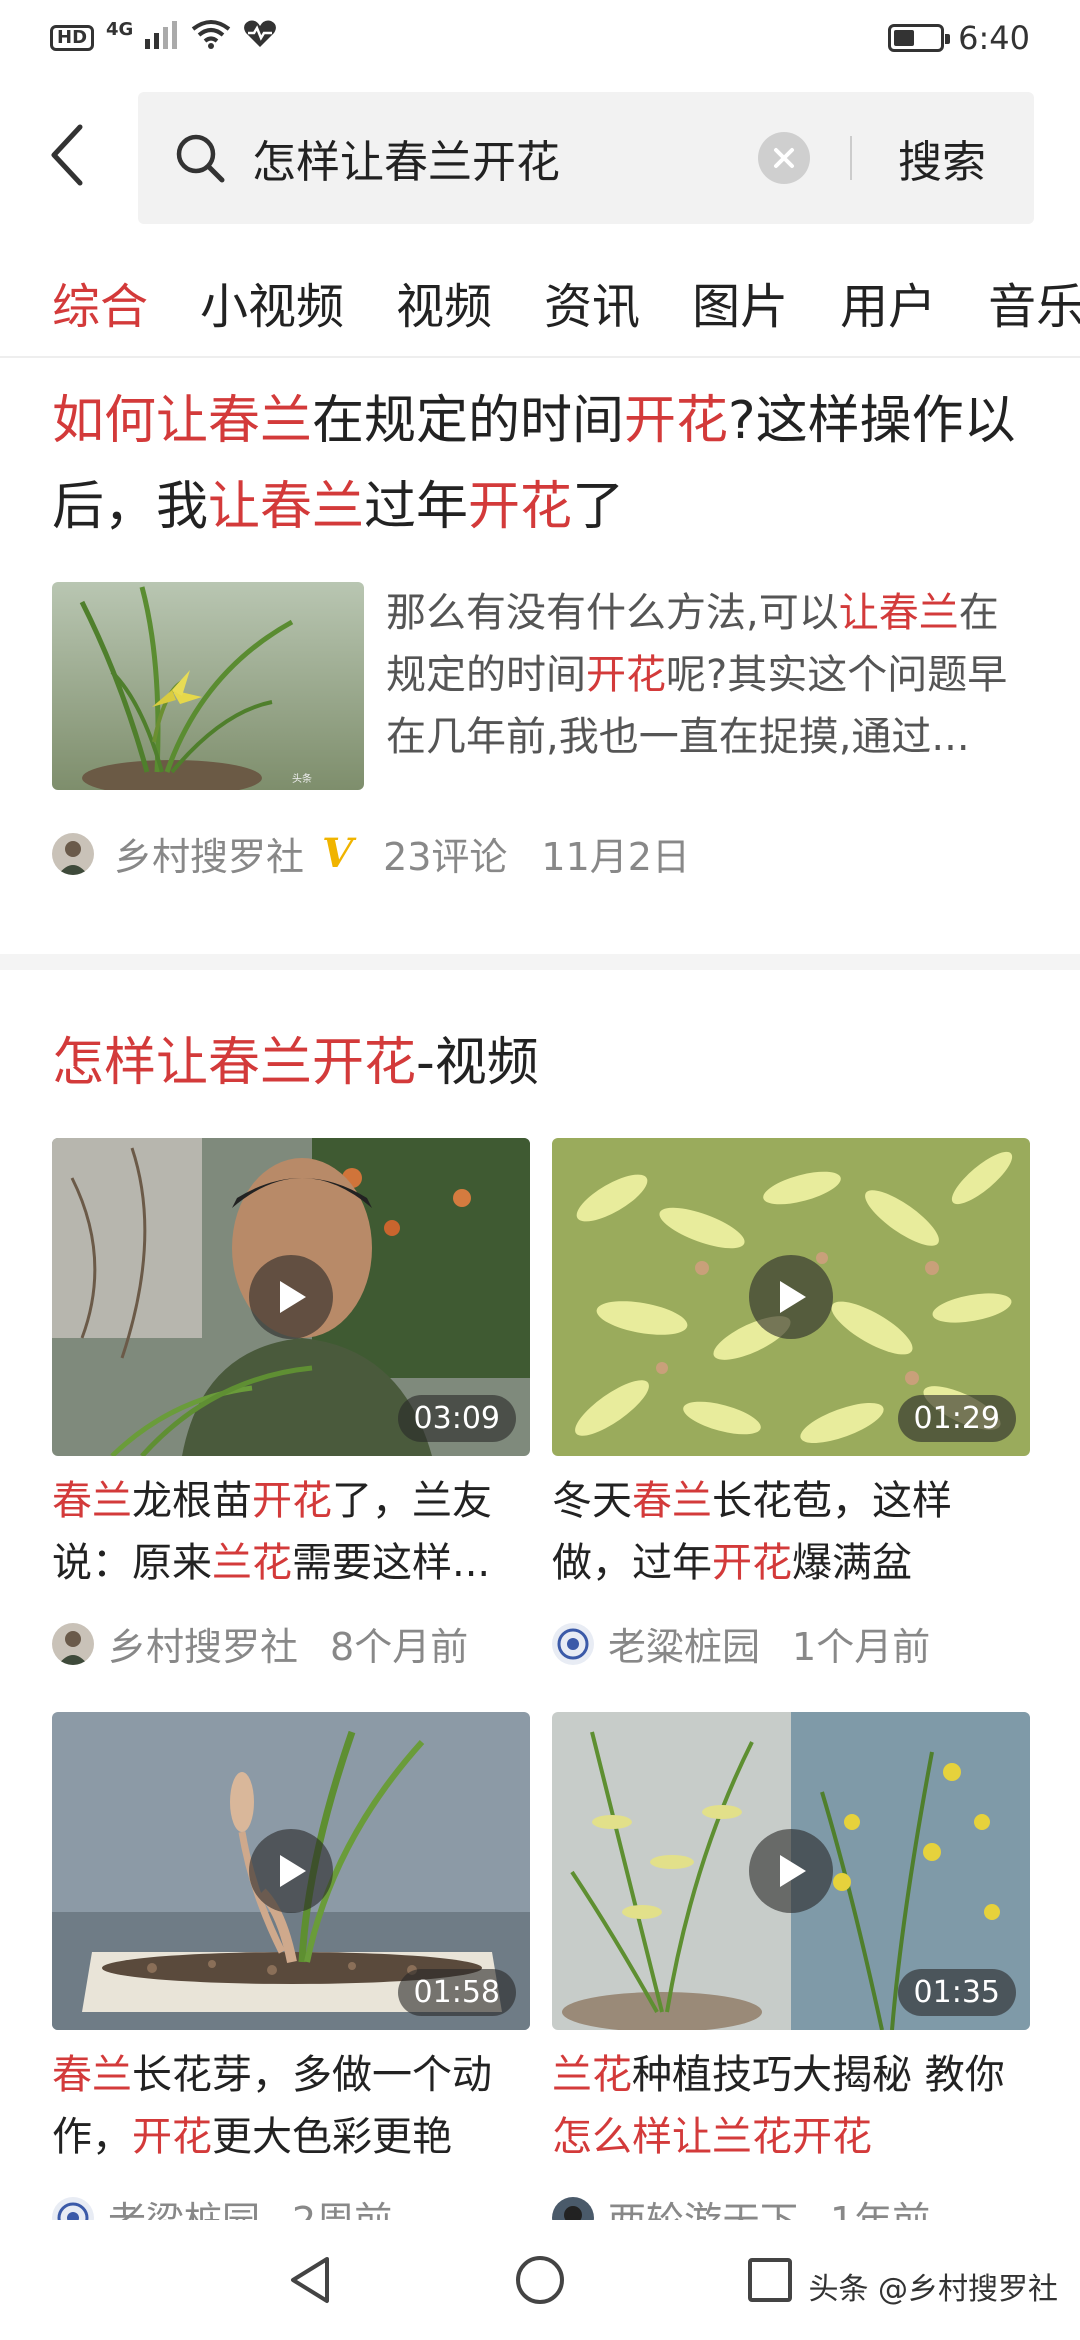  Describe the element at coordinates (684, 1643) in the screenshot. I see `author-name: 老粱桩园` at that location.